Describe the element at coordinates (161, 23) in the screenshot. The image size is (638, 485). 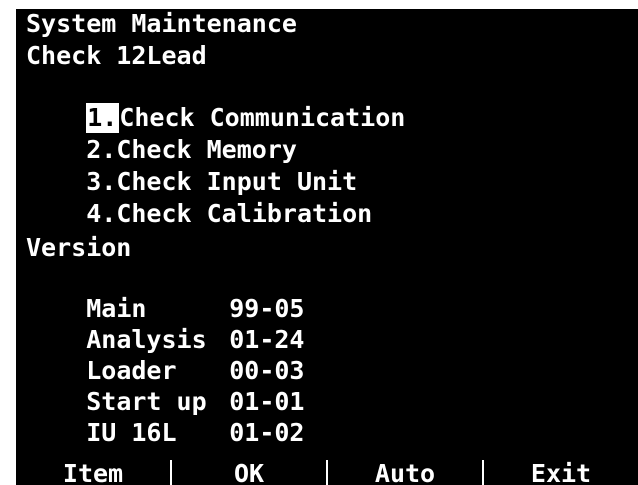
I see `screen-title: System Maintenance` at that location.